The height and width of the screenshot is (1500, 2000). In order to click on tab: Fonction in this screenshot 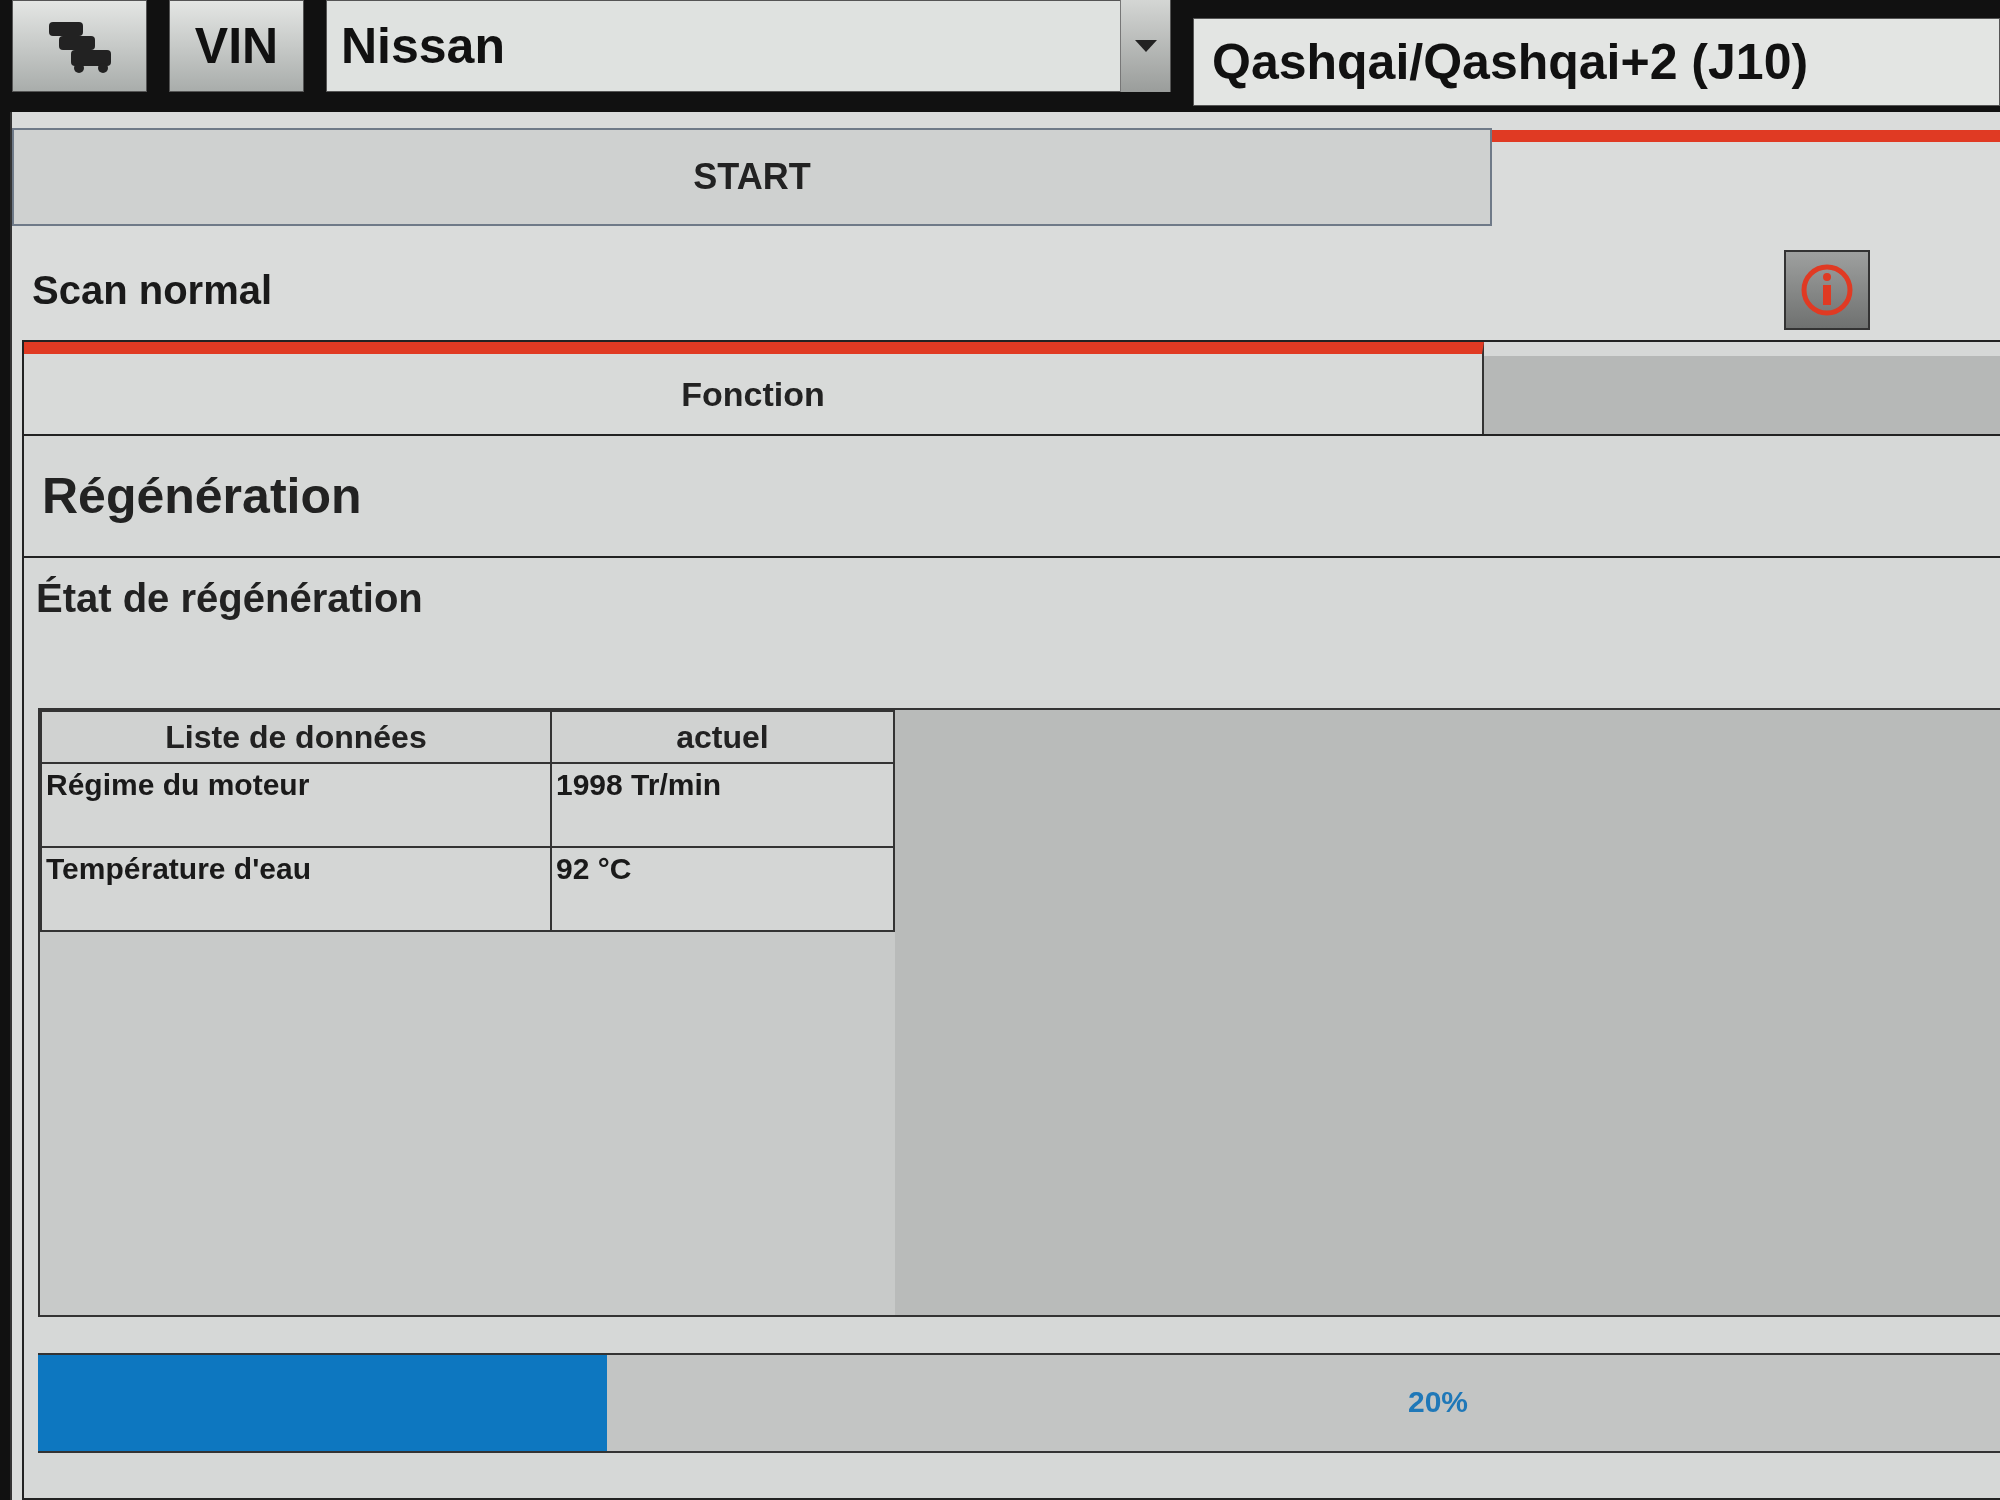, I will do `click(754, 388)`.